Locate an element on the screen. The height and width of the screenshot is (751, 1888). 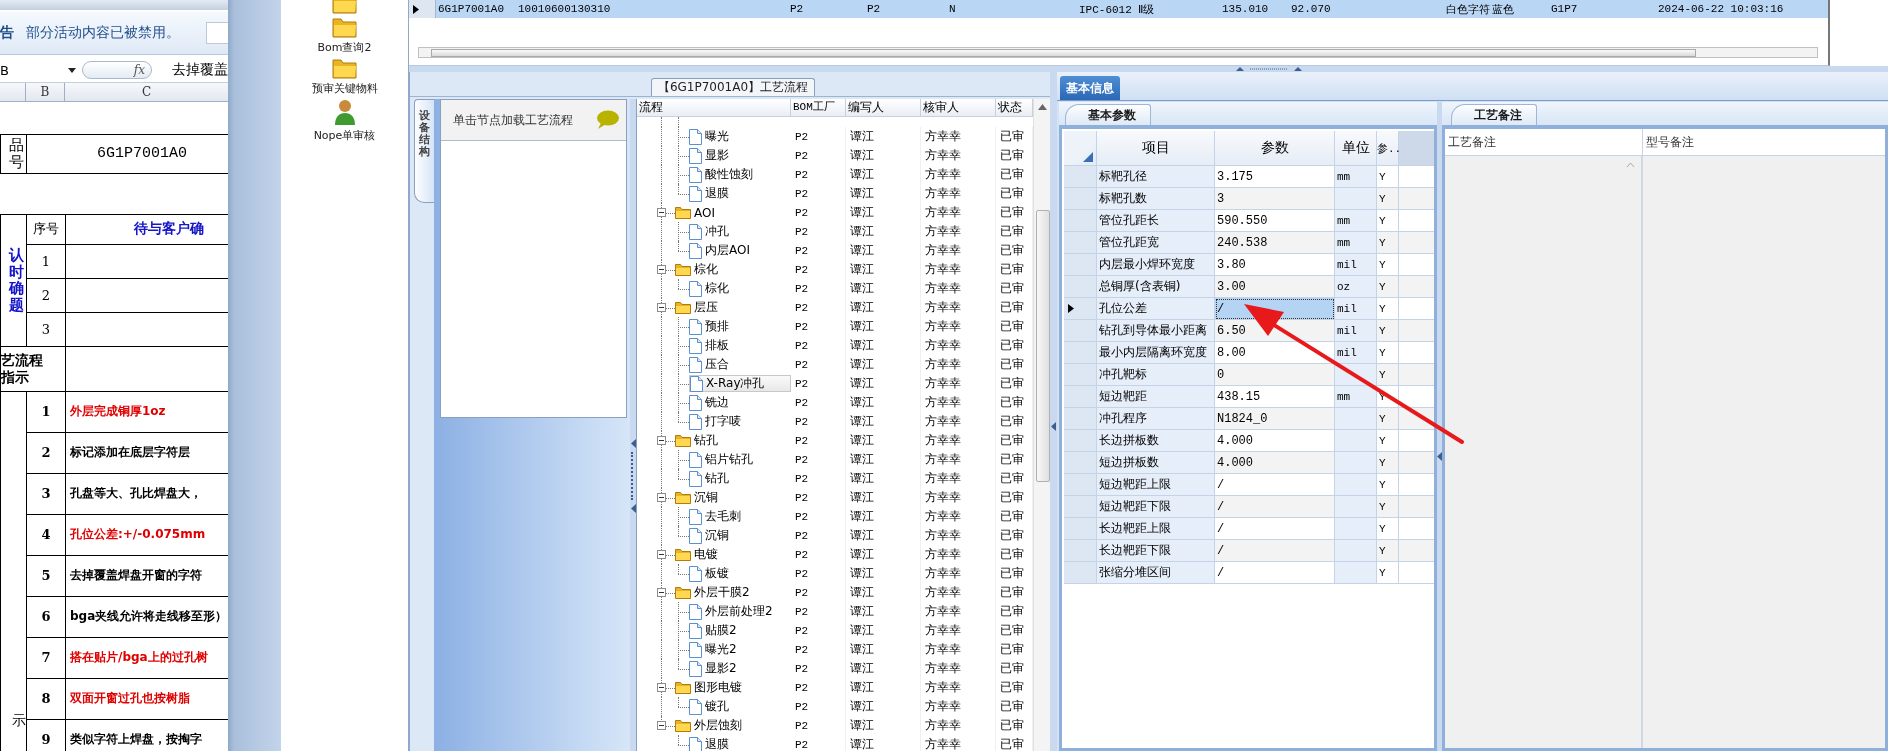
table-row: 6G1P7001A0 10010600130310 P2 P2 N IPC-6012 Ⅱ级 135.010 92.070 白色字符 蓝色 G1P7 2024-06-22 10:03:16 is located at coordinates (1118, 9).